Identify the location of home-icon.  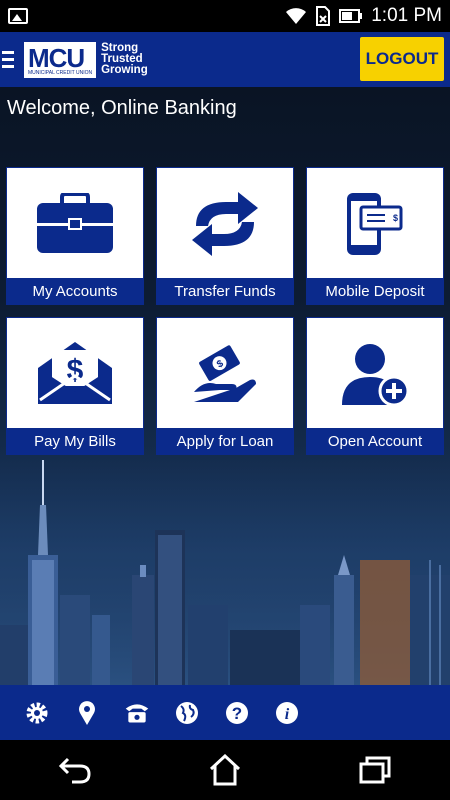
(225, 770).